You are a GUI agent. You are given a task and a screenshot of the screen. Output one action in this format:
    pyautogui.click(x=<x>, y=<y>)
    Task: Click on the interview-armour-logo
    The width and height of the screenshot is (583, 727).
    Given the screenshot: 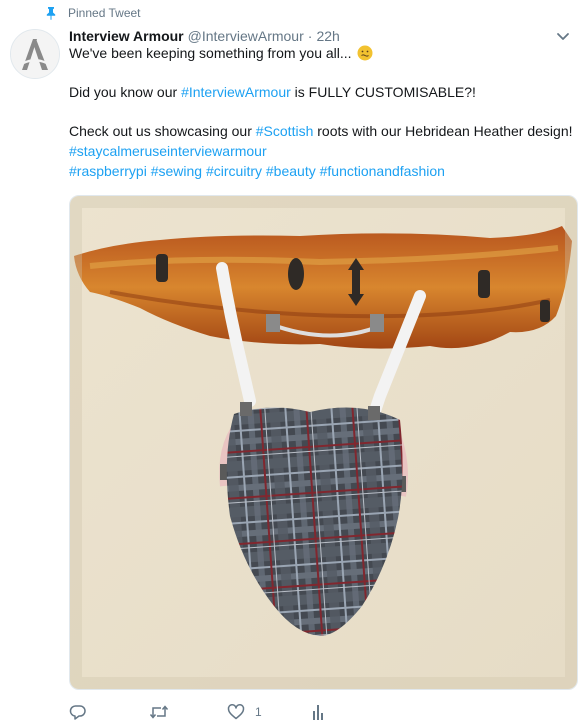 What is the action you would take?
    pyautogui.click(x=35, y=54)
    